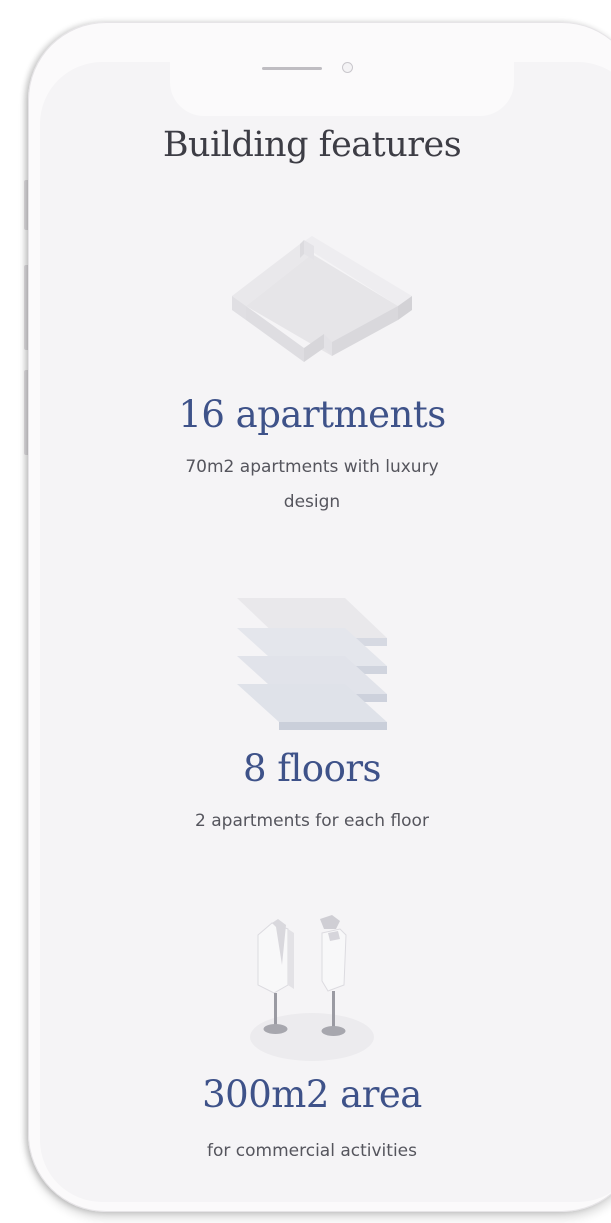 The image size is (611, 1223). Describe the element at coordinates (312, 821) in the screenshot. I see `feature-description: 2 apartments for each floor` at that location.